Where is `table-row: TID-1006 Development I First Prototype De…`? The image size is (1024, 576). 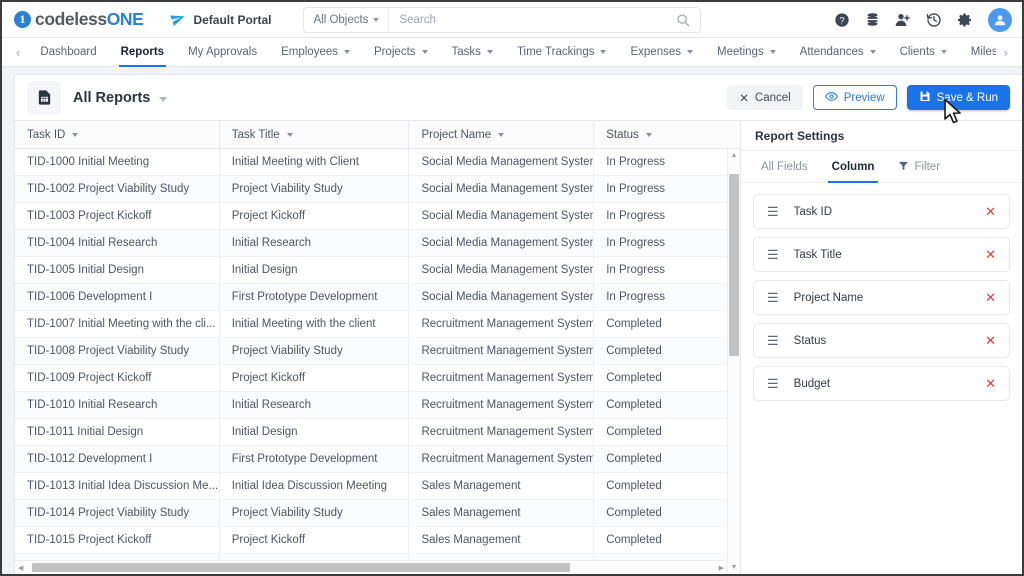
table-row: TID-1006 Development I First Prototype De… is located at coordinates (377, 297).